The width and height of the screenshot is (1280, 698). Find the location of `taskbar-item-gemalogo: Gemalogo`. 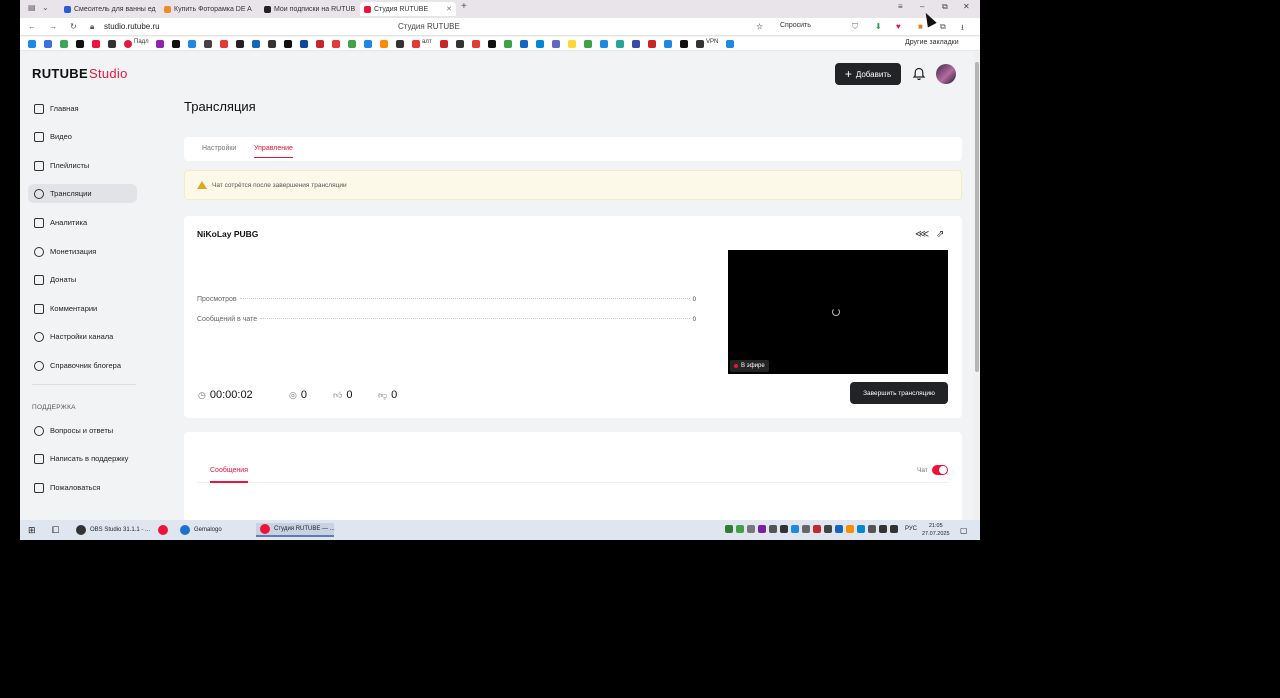

taskbar-item-gemalogo: Gemalogo is located at coordinates (213, 530).